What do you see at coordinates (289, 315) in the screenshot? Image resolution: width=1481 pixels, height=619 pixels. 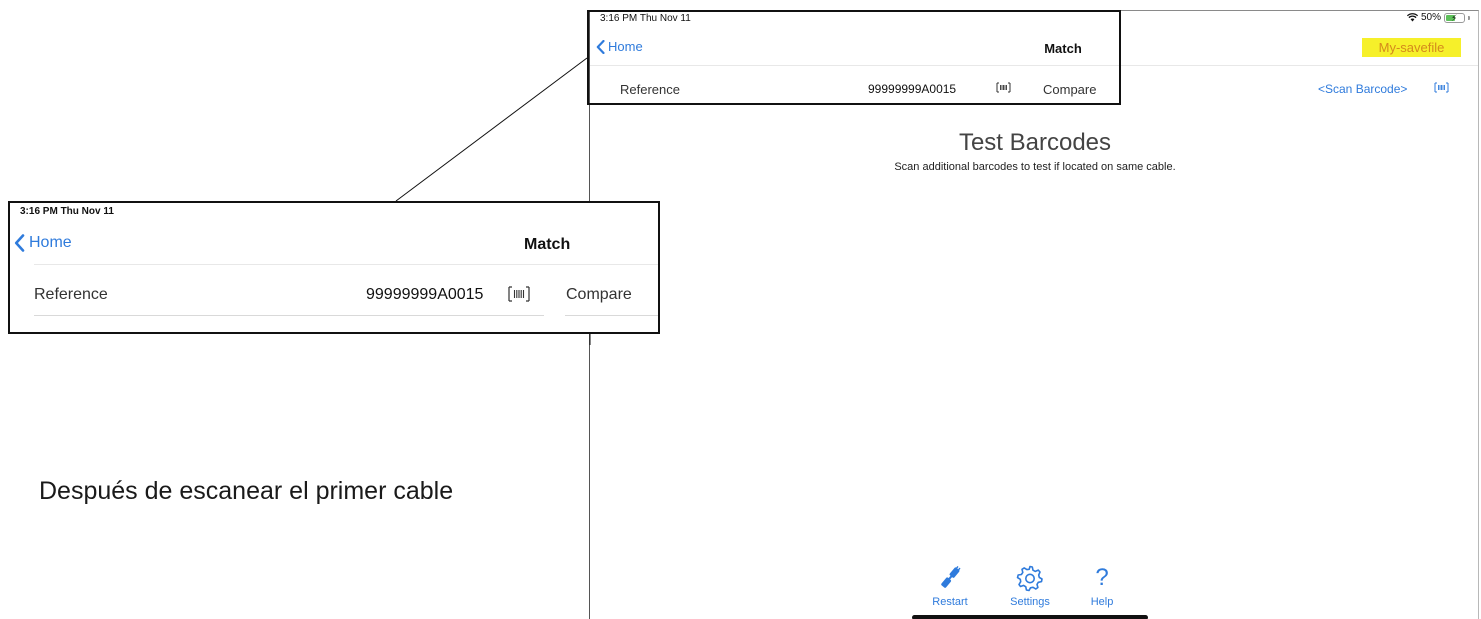 I see `zoom-row-divider` at bounding box center [289, 315].